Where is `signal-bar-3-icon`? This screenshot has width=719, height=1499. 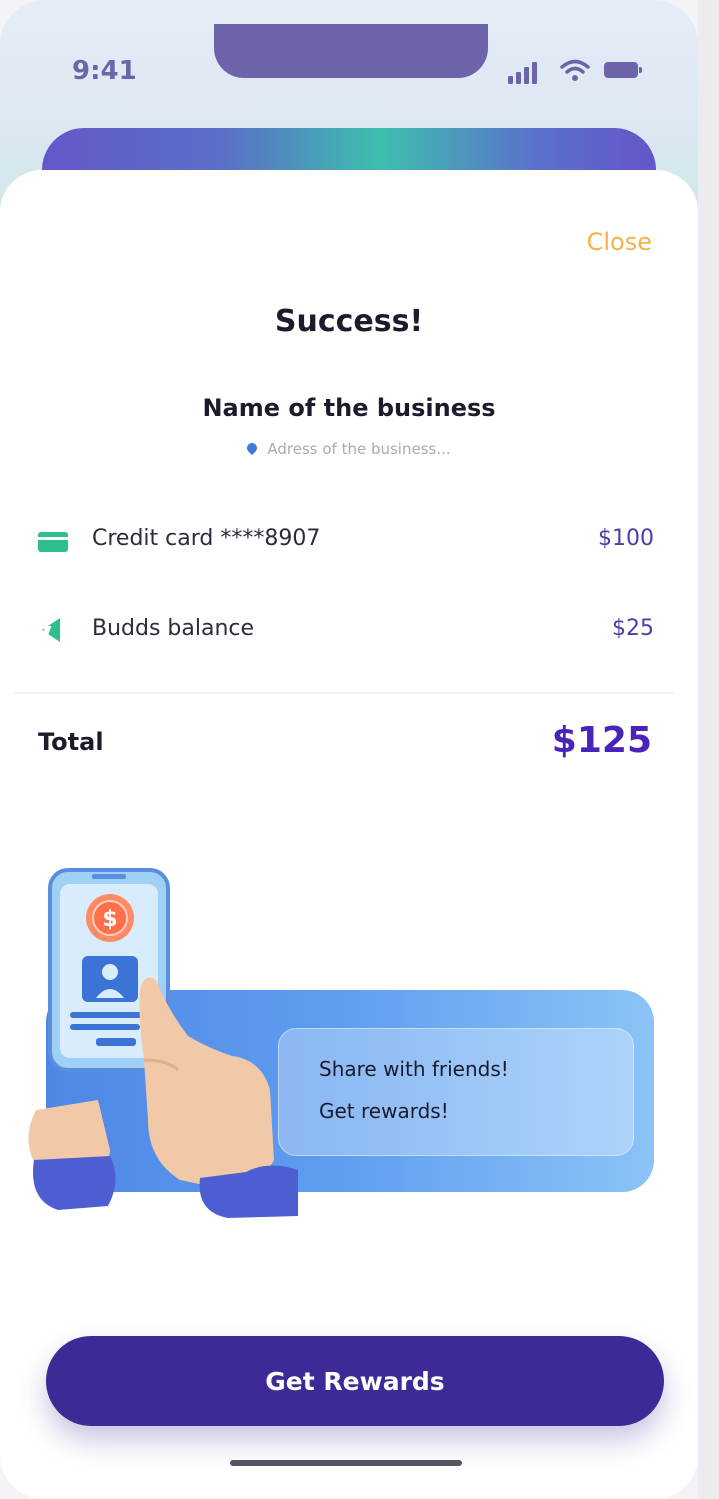 signal-bar-3-icon is located at coordinates (526, 75).